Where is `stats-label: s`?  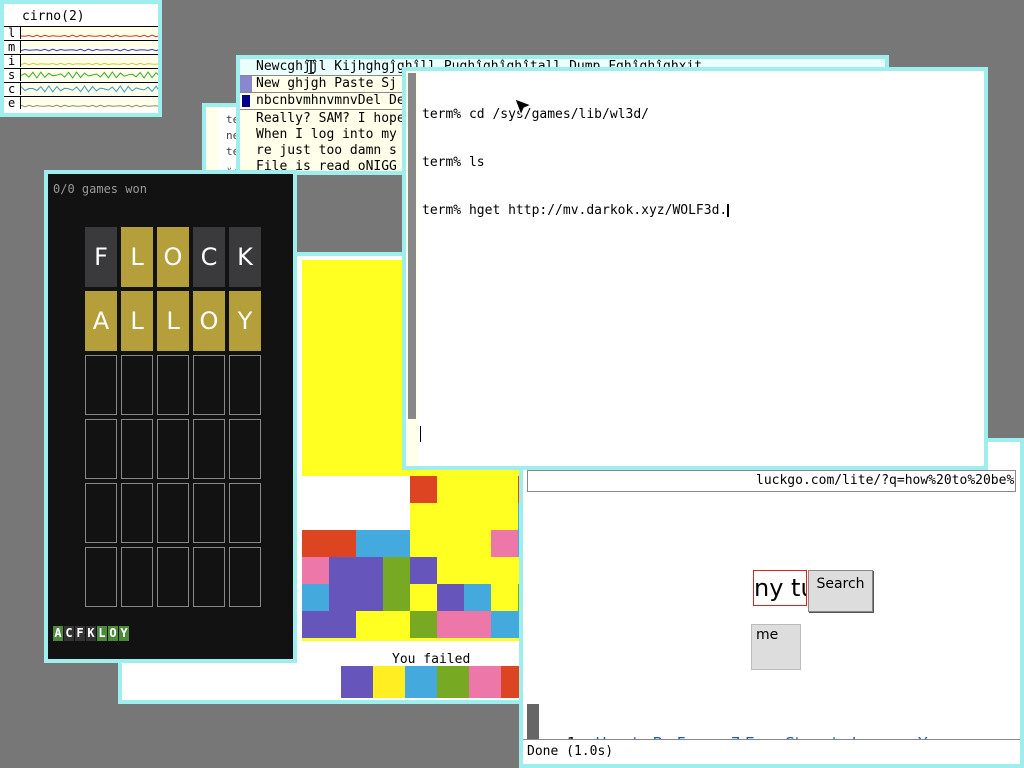 stats-label: s is located at coordinates (12, 75).